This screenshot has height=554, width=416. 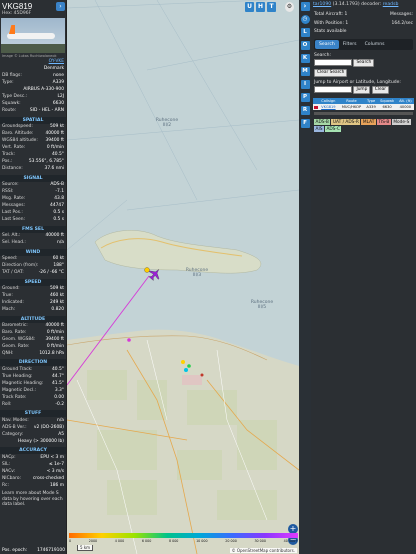 I want to click on info-row: NACv: < 3 m/s, so click(x=33, y=471).